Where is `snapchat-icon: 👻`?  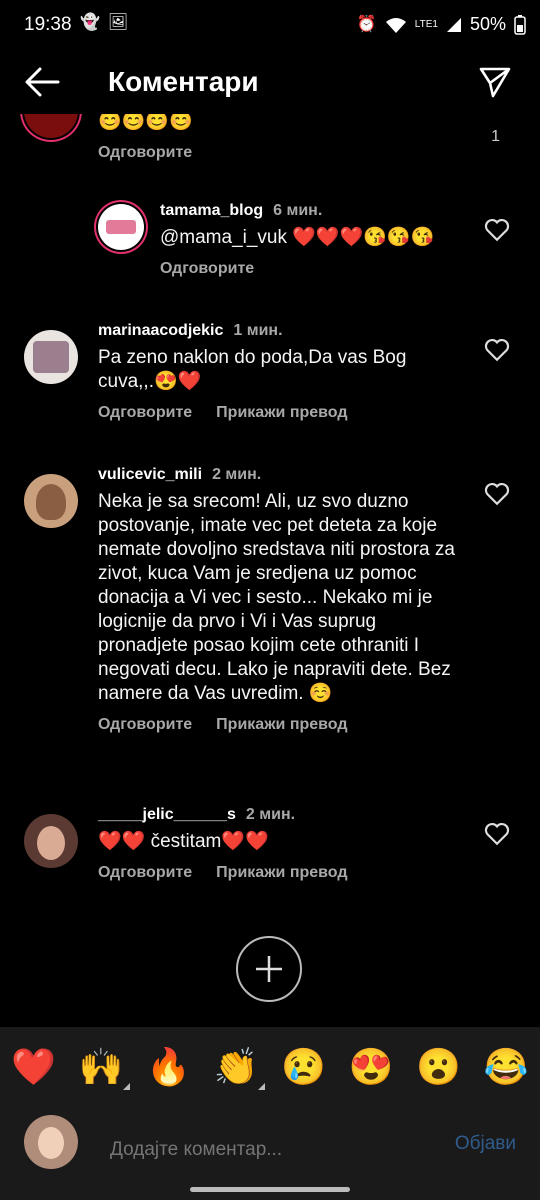
snapchat-icon: 👻 is located at coordinates (90, 22).